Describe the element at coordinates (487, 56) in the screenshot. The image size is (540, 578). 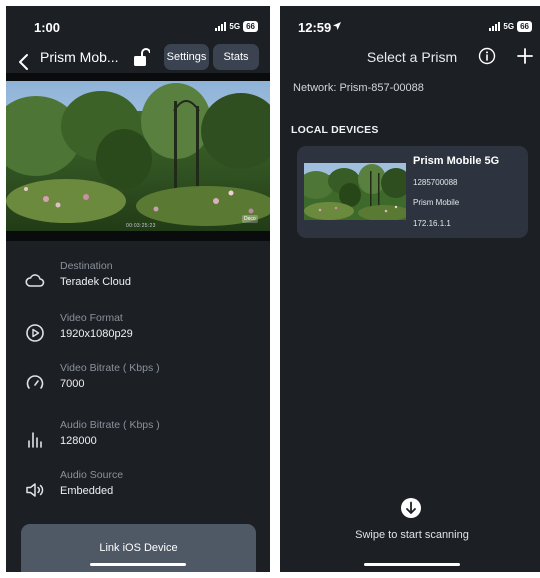
I see `info-icon` at that location.